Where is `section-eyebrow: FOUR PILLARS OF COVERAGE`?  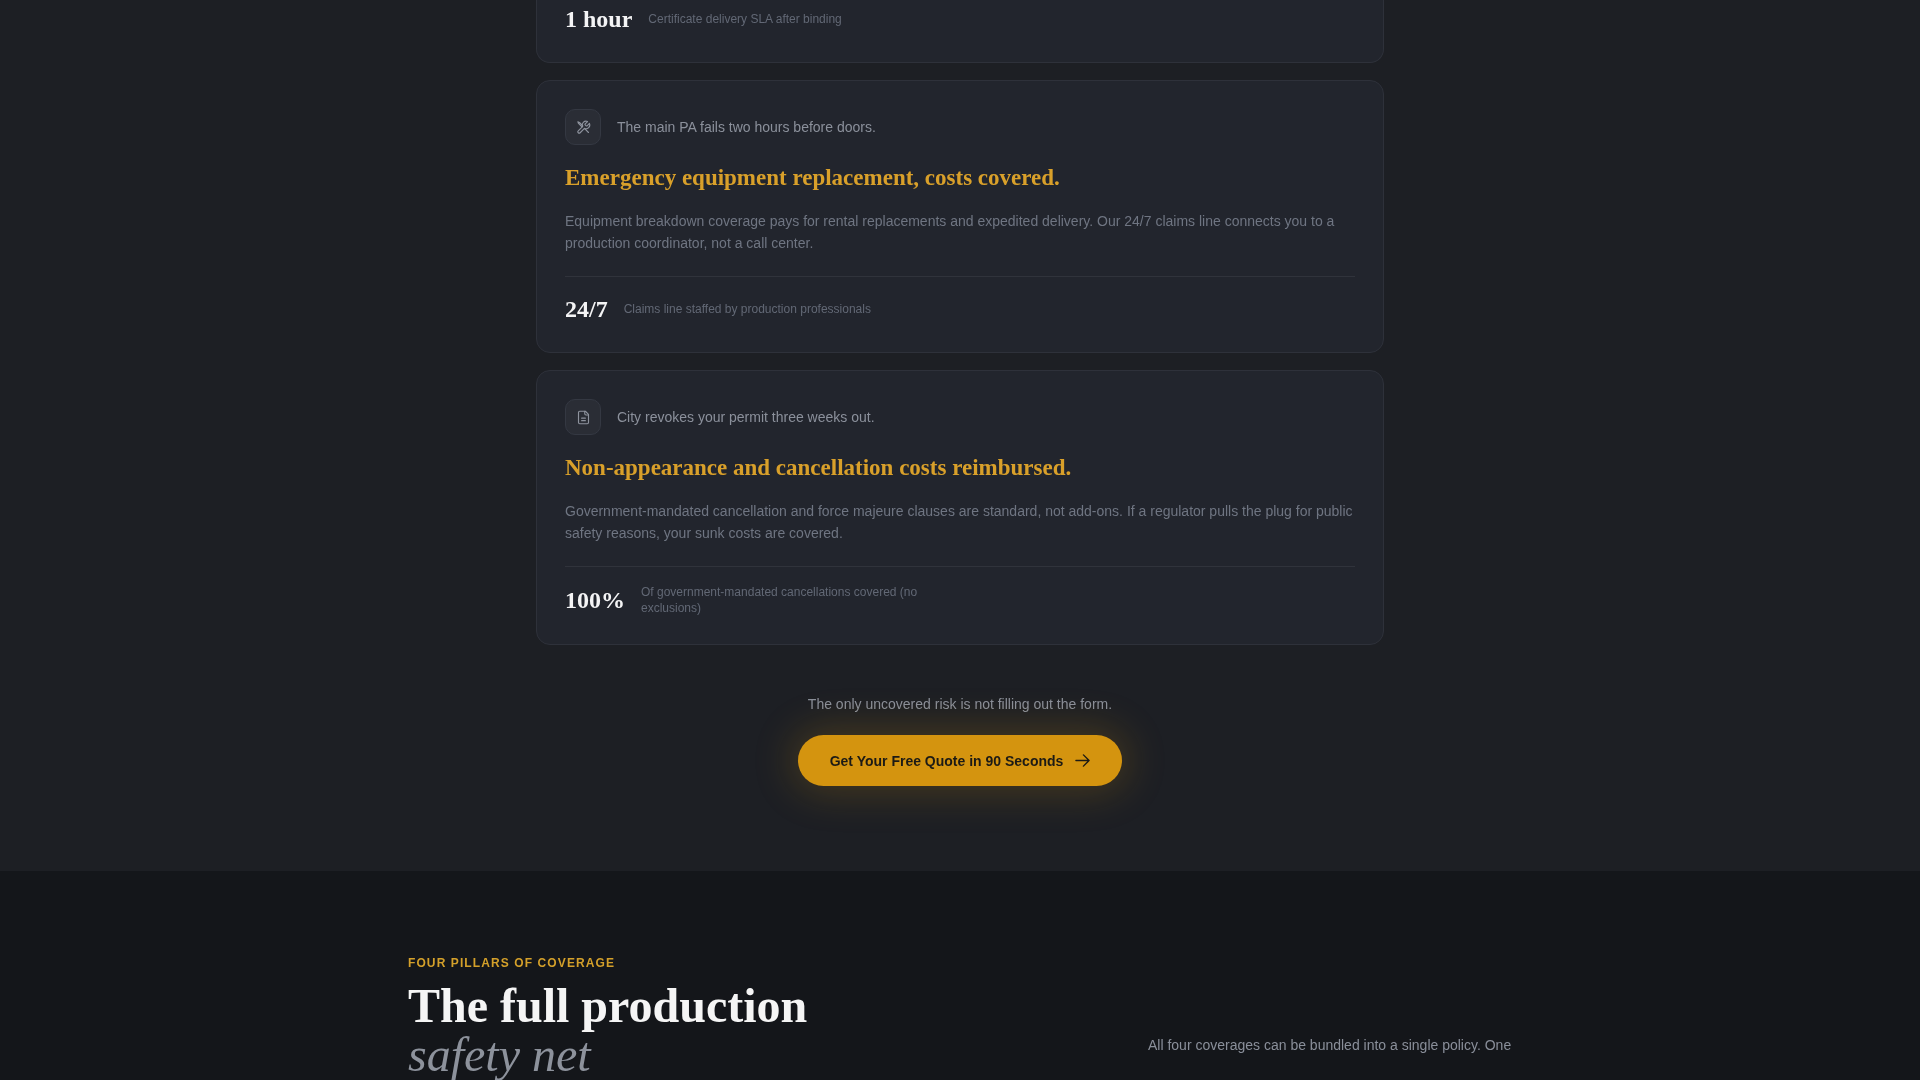
section-eyebrow: FOUR PILLARS OF COVERAGE is located at coordinates (512, 963).